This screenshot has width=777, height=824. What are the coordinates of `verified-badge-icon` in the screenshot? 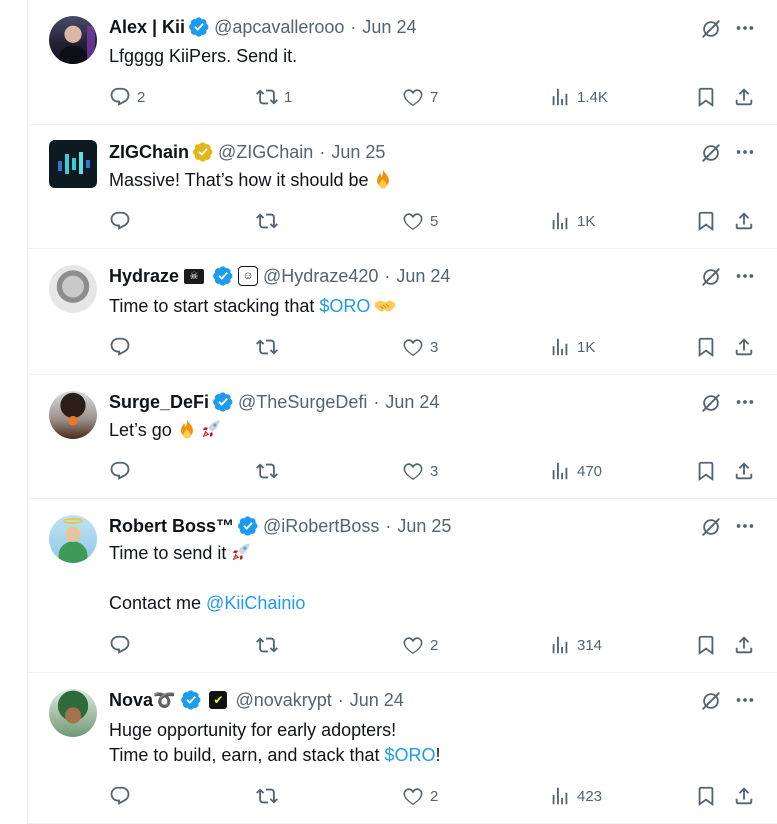 It's located at (223, 402).